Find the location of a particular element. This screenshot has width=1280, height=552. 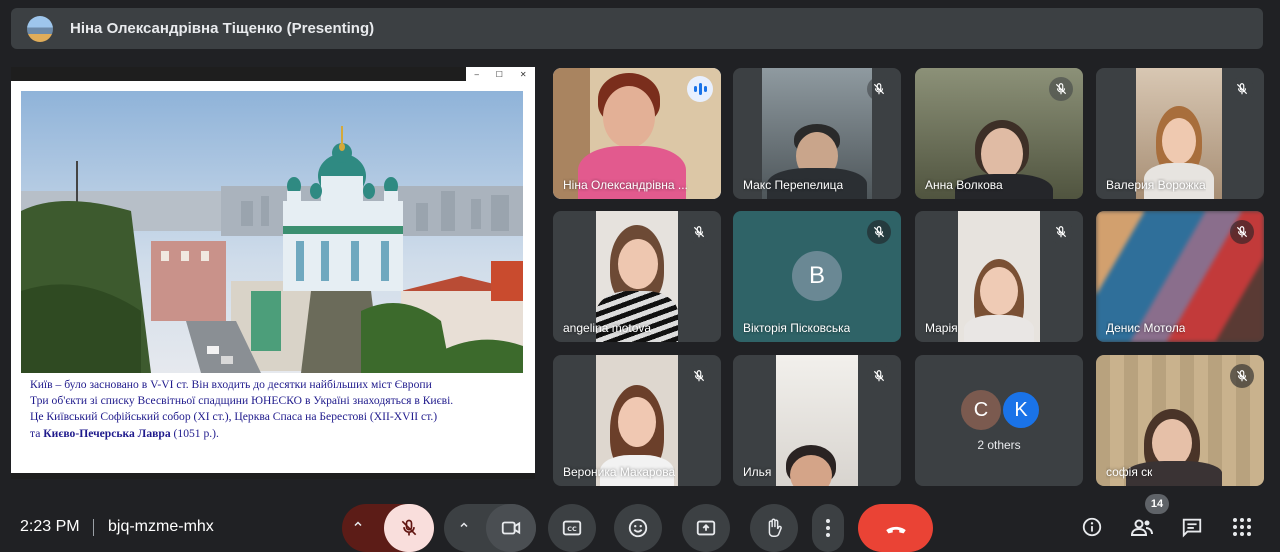

present-screen-icon is located at coordinates (706, 528).